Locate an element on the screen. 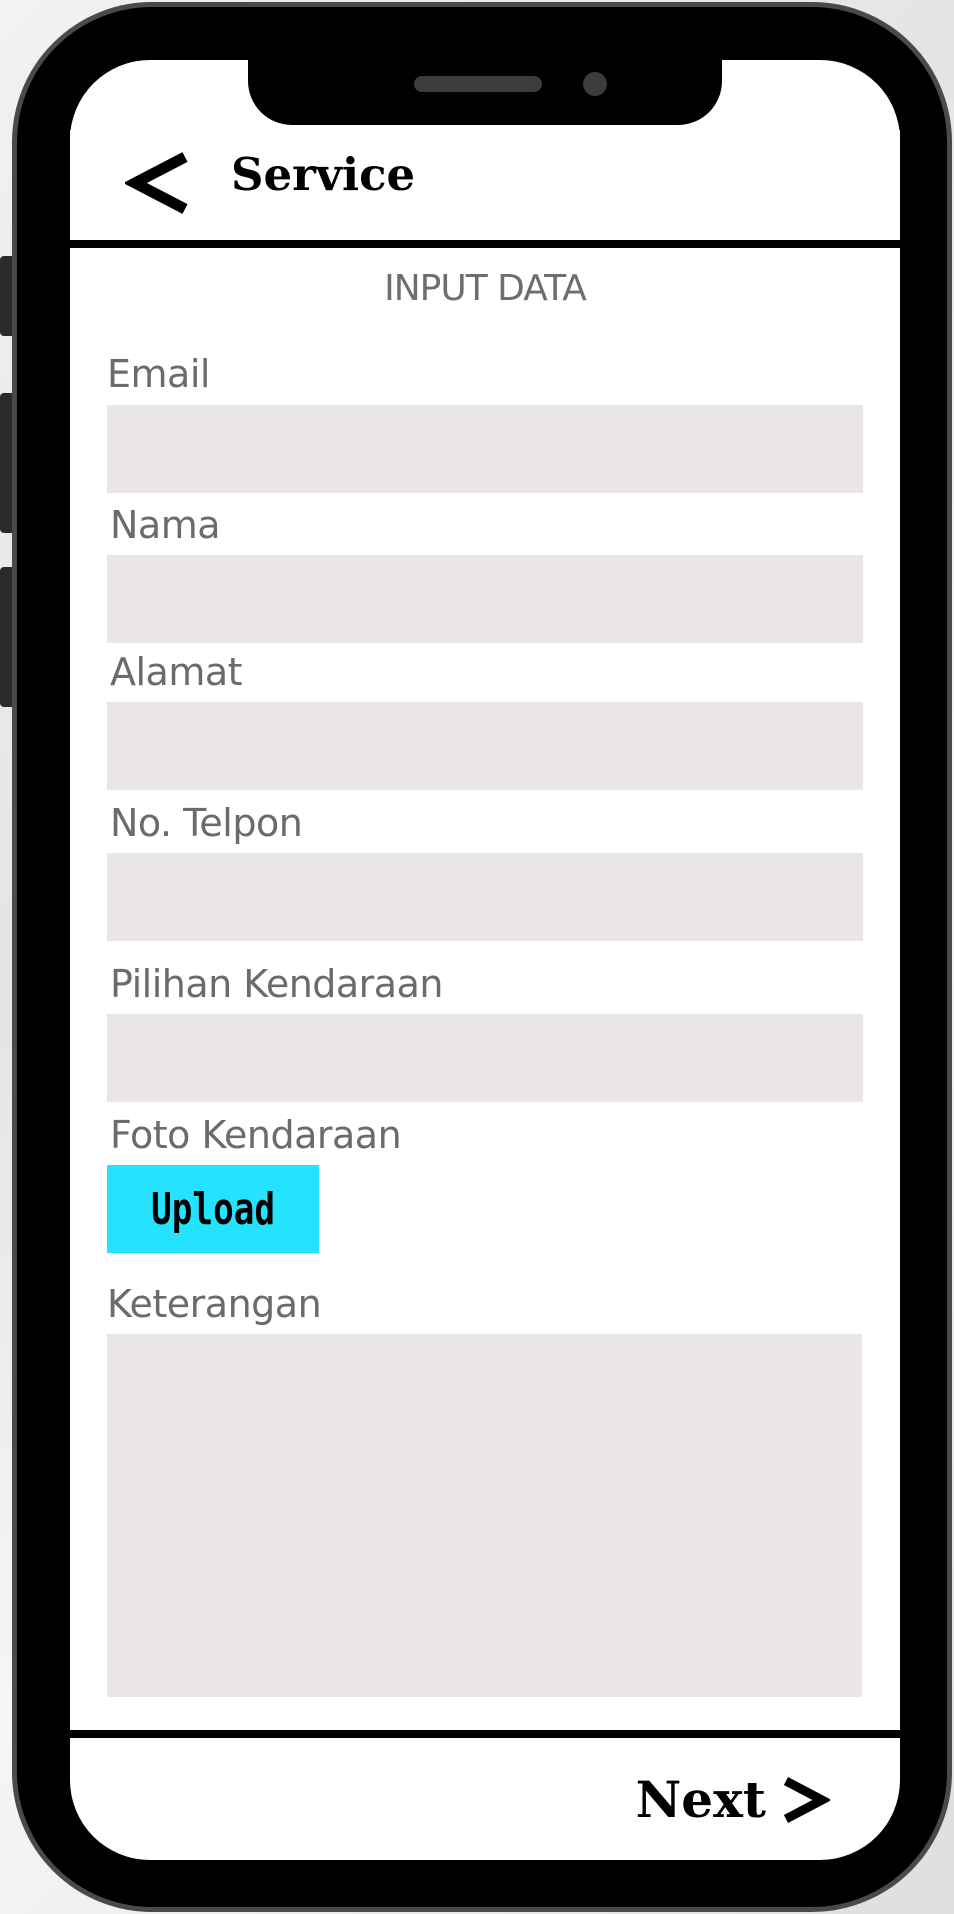 This screenshot has height=1914, width=954. name-field is located at coordinates (485, 599).